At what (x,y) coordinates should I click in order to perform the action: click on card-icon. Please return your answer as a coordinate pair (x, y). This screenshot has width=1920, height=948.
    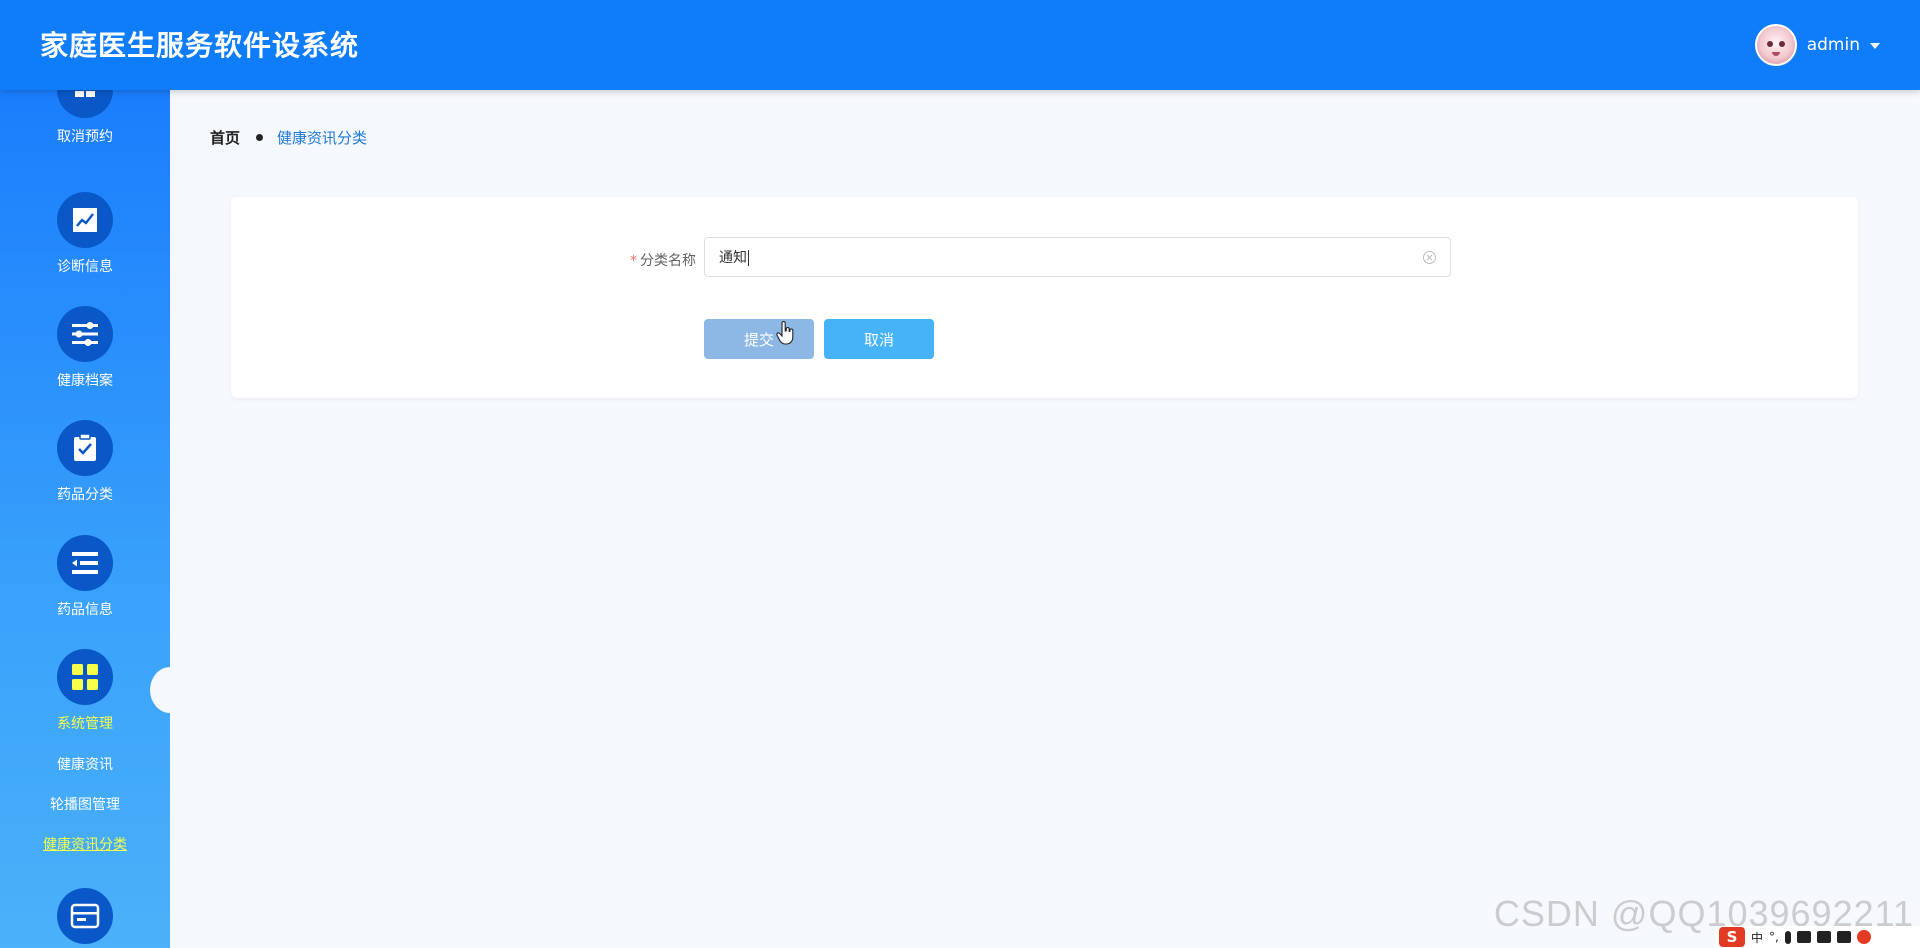
    Looking at the image, I should click on (85, 916).